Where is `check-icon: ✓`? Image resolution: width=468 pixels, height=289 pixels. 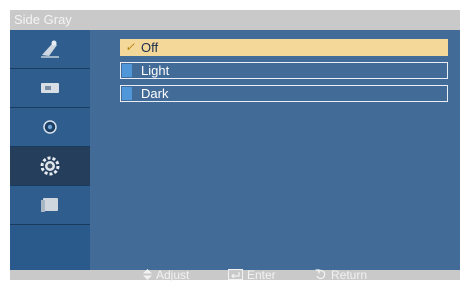
check-icon: ✓ is located at coordinates (130, 47).